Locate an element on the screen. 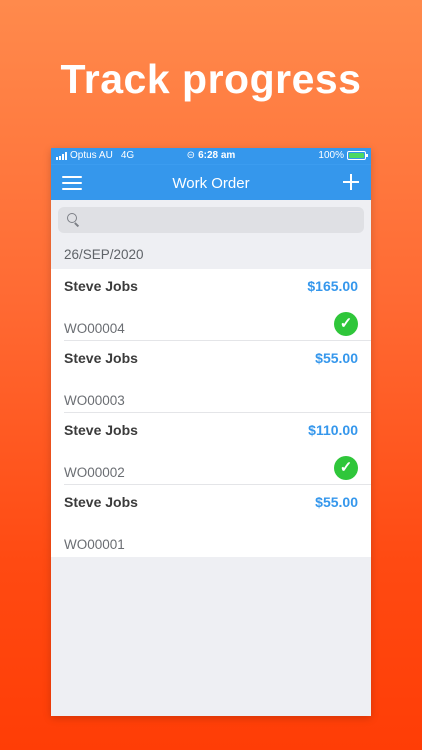 The image size is (422, 750). search-bar is located at coordinates (211, 219).